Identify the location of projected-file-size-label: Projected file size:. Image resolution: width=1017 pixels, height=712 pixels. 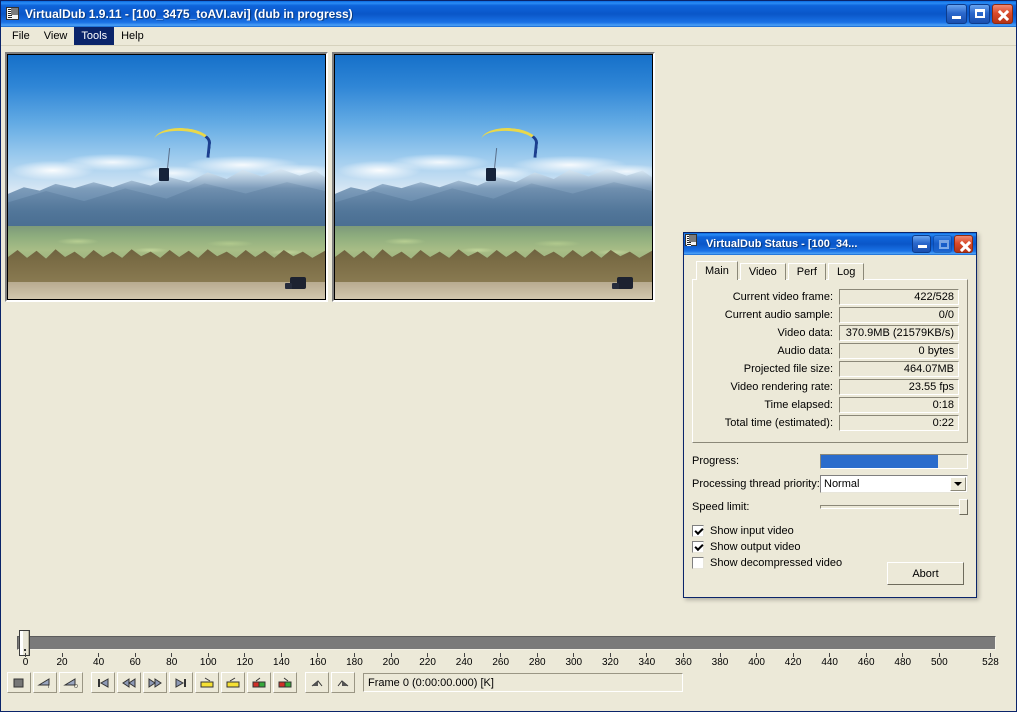
(788, 369).